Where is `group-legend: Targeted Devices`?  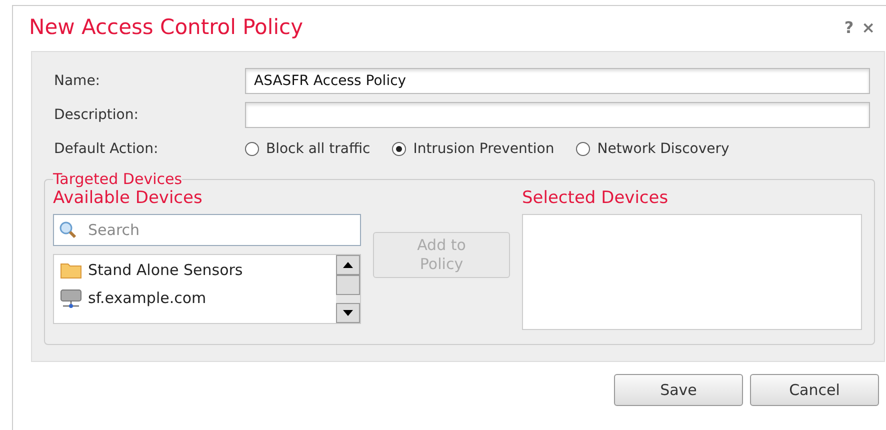
group-legend: Targeted Devices is located at coordinates (117, 179).